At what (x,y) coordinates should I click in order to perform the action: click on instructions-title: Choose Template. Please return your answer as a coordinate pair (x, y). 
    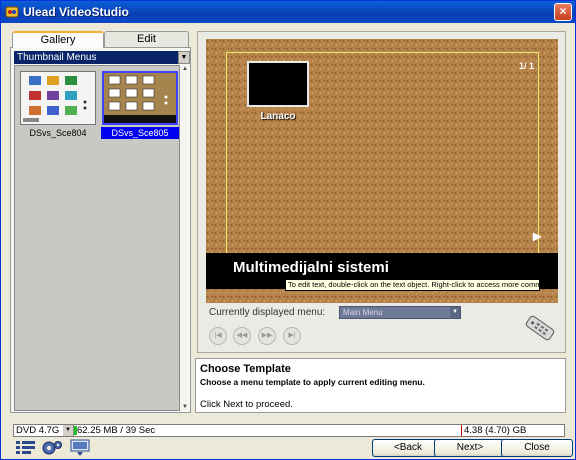
    Looking at the image, I should click on (245, 369).